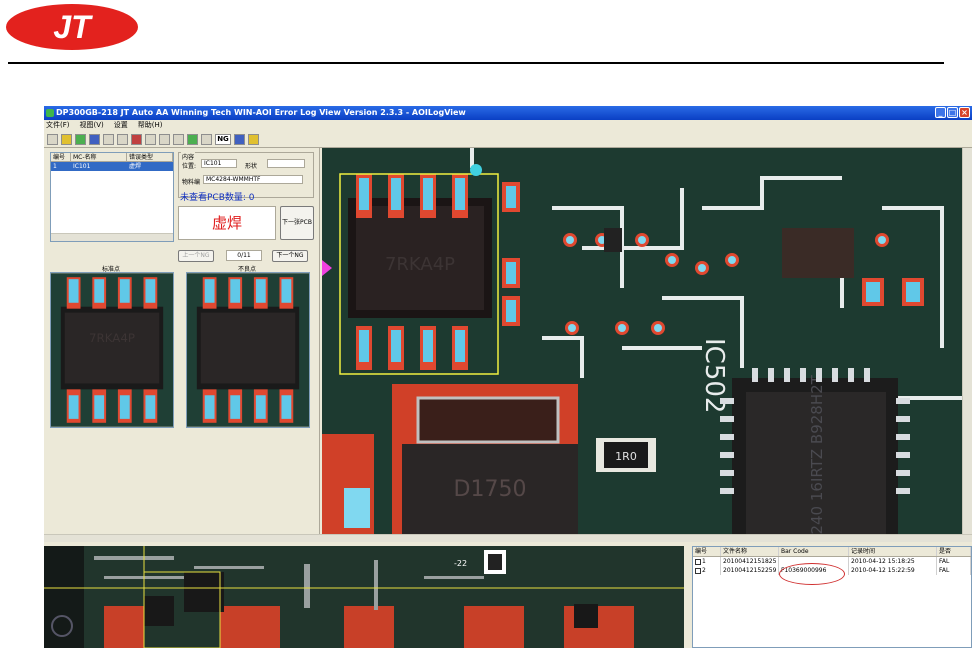  I want to click on main-vertical-scrollbar, so click(967, 341).